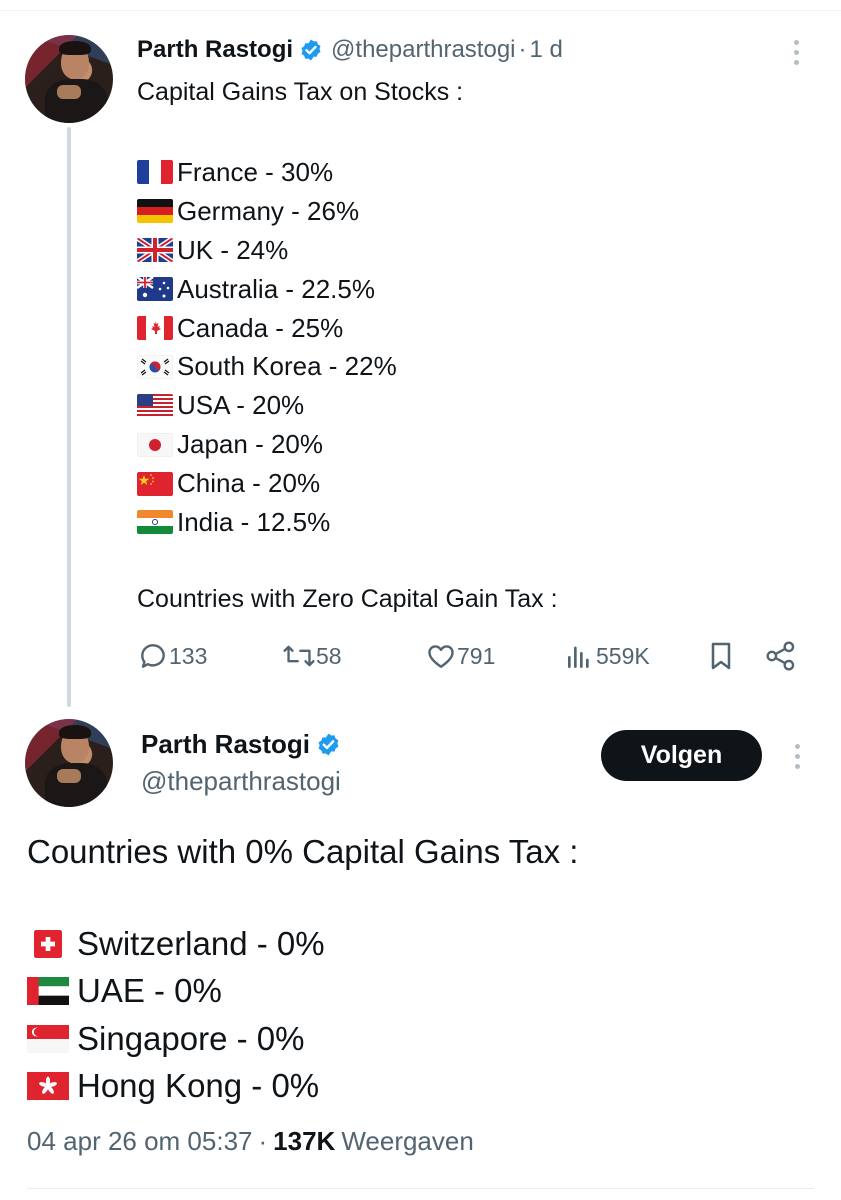 Image resolution: width=841 pixels, height=1200 pixels. I want to click on view-count: 559K, so click(623, 655).